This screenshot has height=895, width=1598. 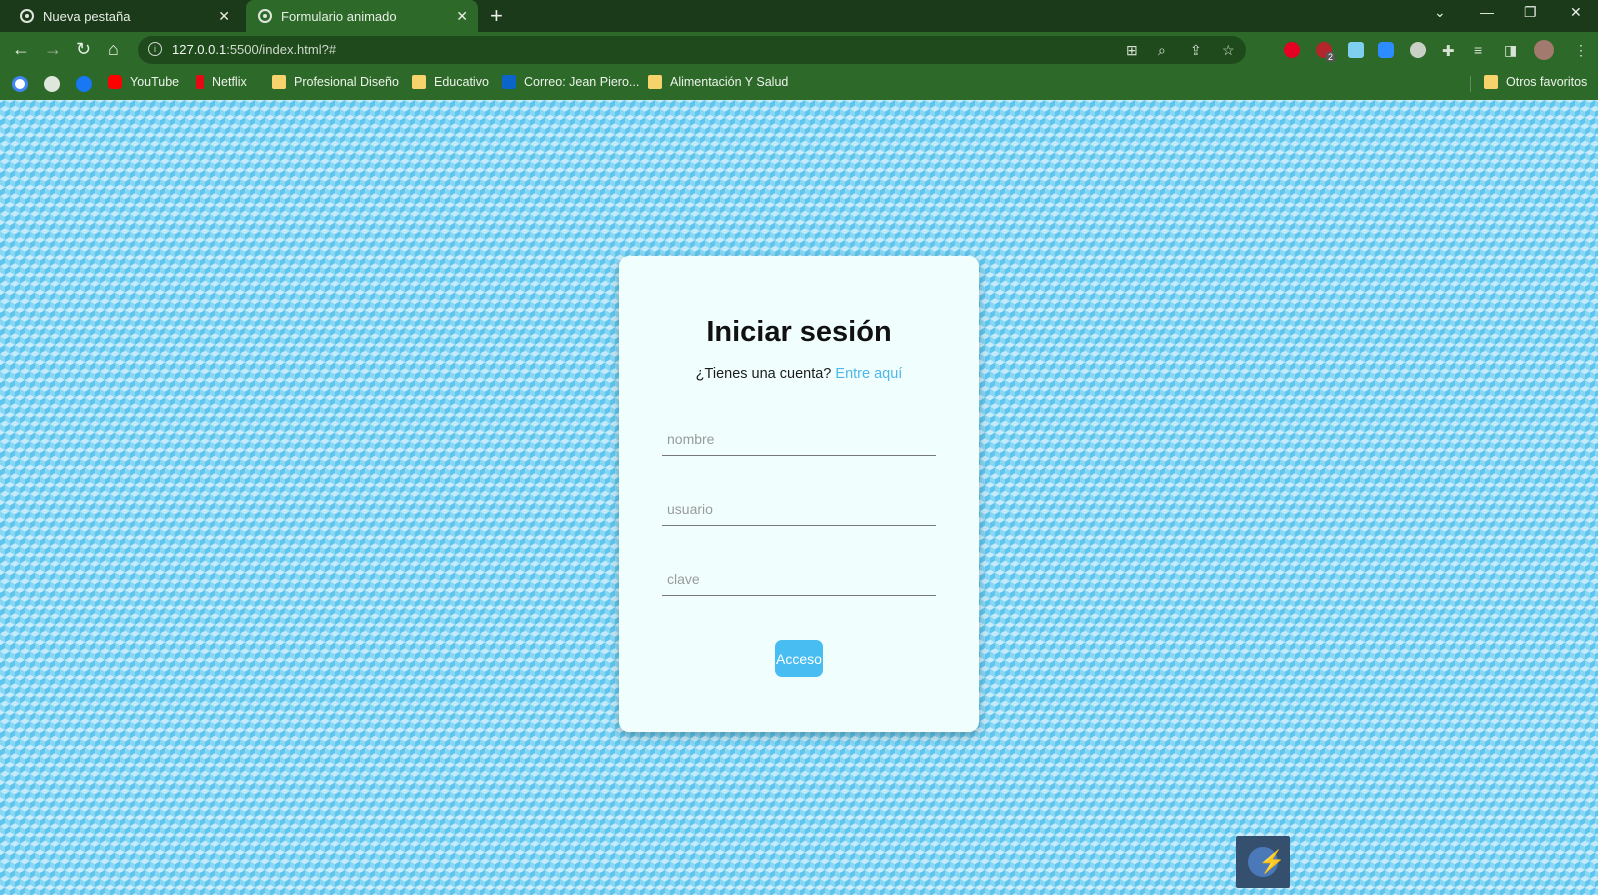 What do you see at coordinates (1576, 12) in the screenshot?
I see `window-close-icon: ✕` at bounding box center [1576, 12].